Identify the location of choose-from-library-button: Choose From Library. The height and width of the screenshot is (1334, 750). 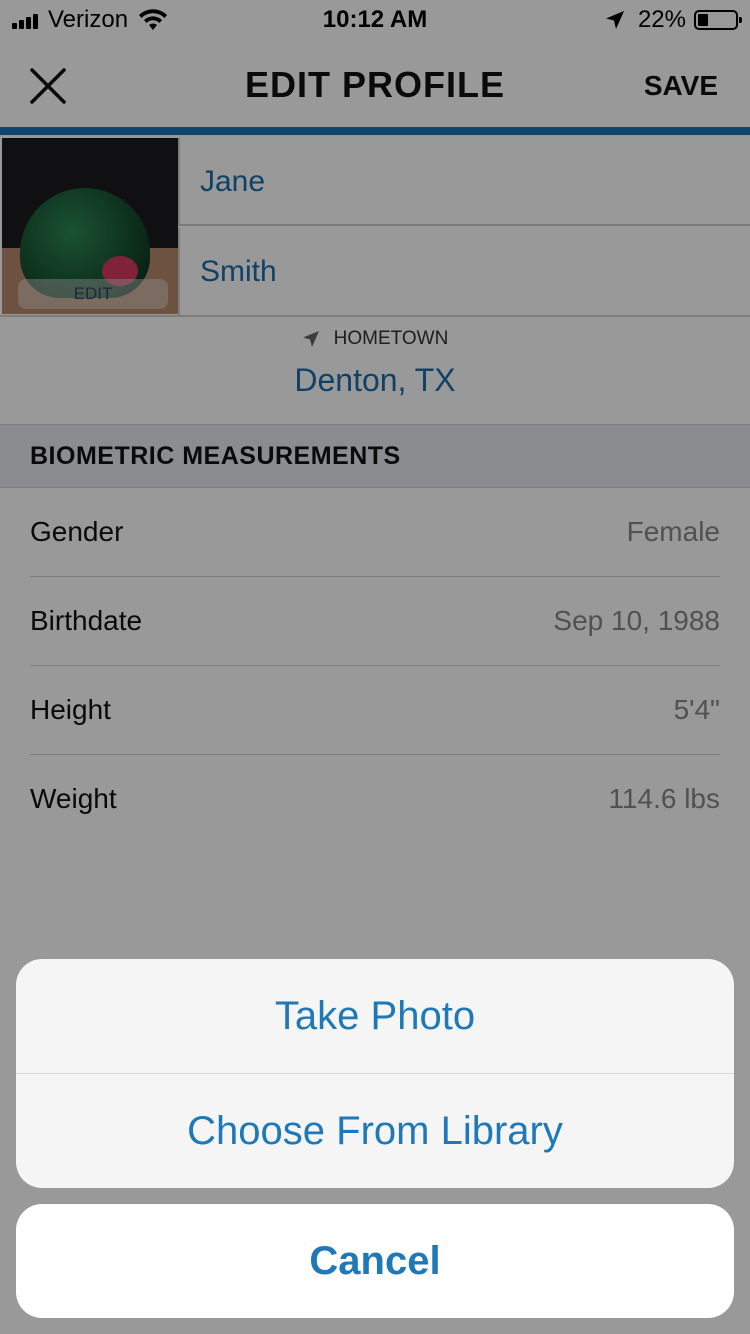
(375, 1131).